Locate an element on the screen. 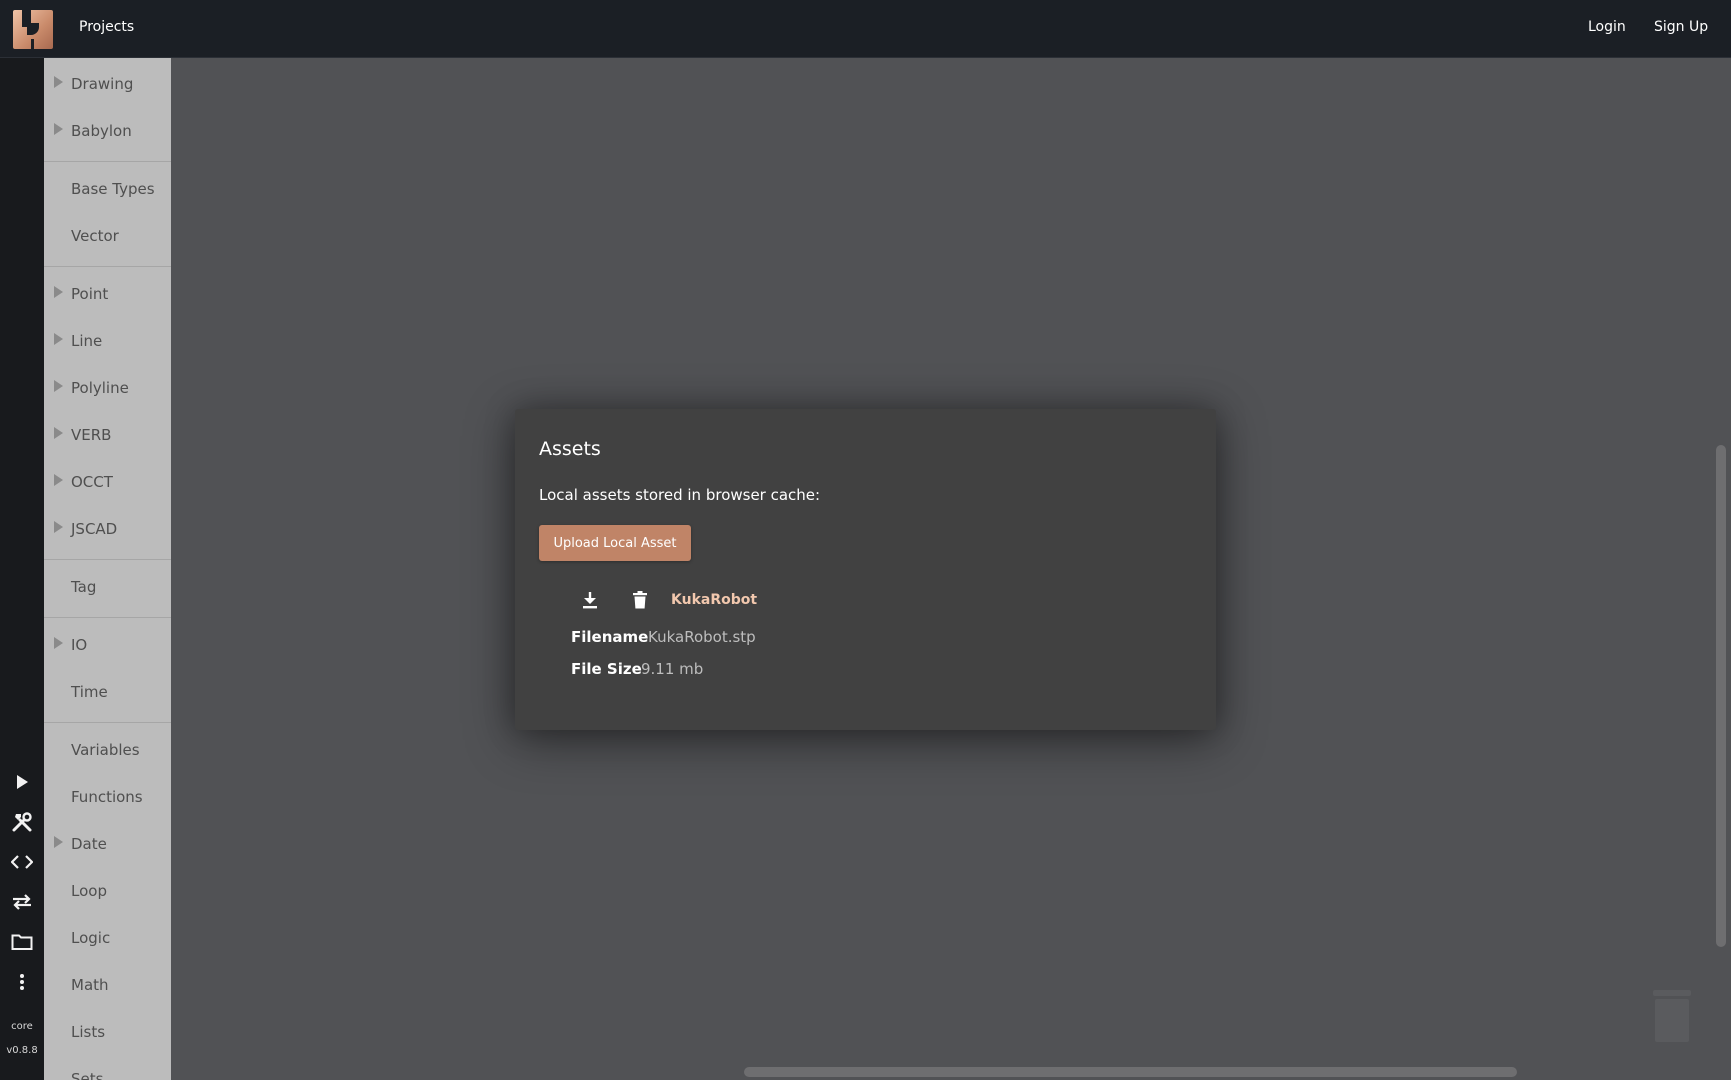 This screenshot has width=1731, height=1080. horizontal-scrollbar is located at coordinates (1130, 1072).